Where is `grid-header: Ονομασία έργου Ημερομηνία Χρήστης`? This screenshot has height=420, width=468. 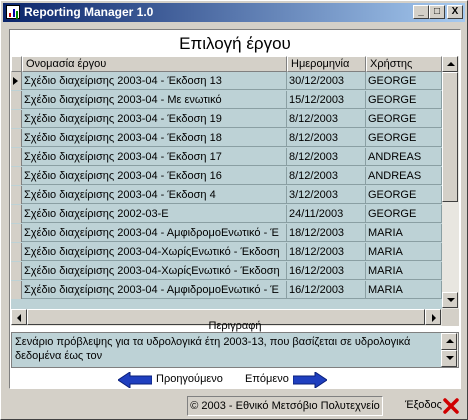 grid-header: Ονομασία έργου Ημερομηνία Χρήστης is located at coordinates (226, 64).